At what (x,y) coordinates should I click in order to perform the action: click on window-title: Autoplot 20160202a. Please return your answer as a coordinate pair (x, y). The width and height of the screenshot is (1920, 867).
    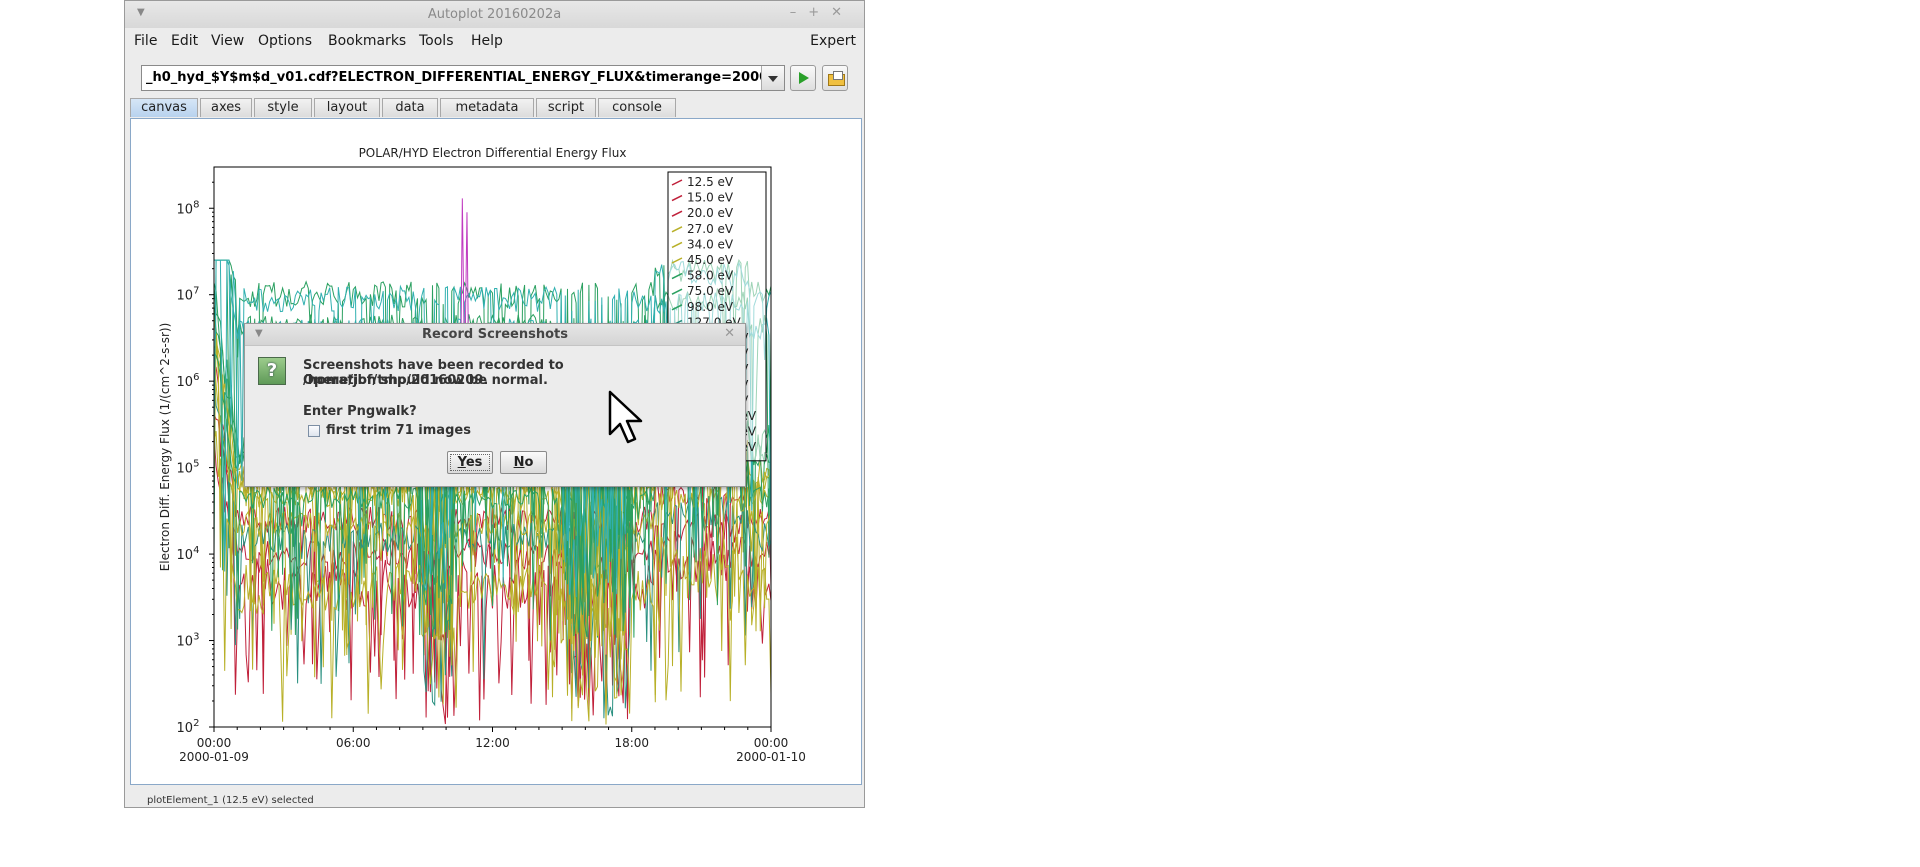
    Looking at the image, I should click on (494, 14).